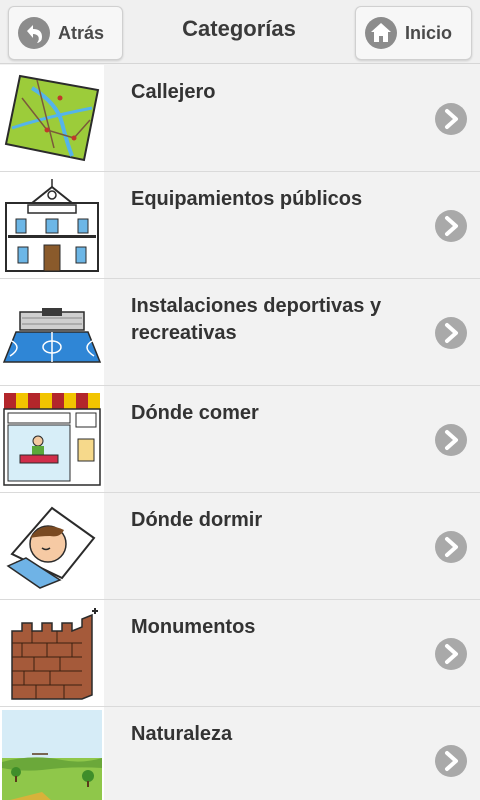 This screenshot has width=480, height=800. I want to click on home-button-label: Inicio, so click(429, 32).